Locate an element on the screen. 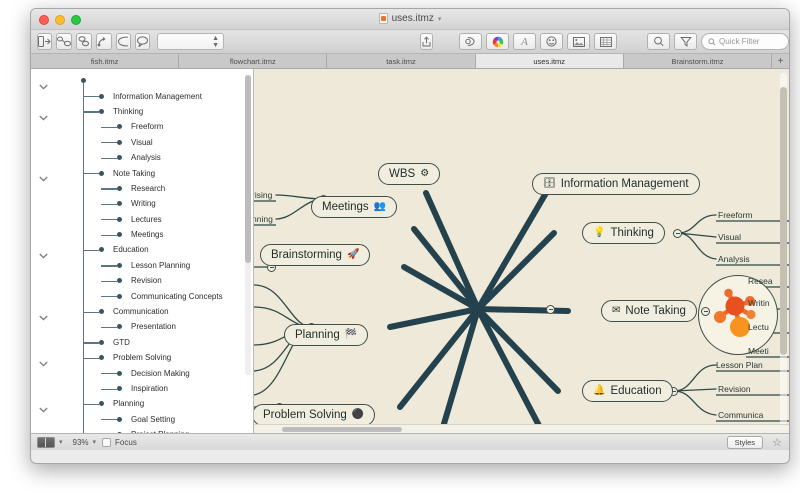  leaf-left-second: nning is located at coordinates (263, 219).